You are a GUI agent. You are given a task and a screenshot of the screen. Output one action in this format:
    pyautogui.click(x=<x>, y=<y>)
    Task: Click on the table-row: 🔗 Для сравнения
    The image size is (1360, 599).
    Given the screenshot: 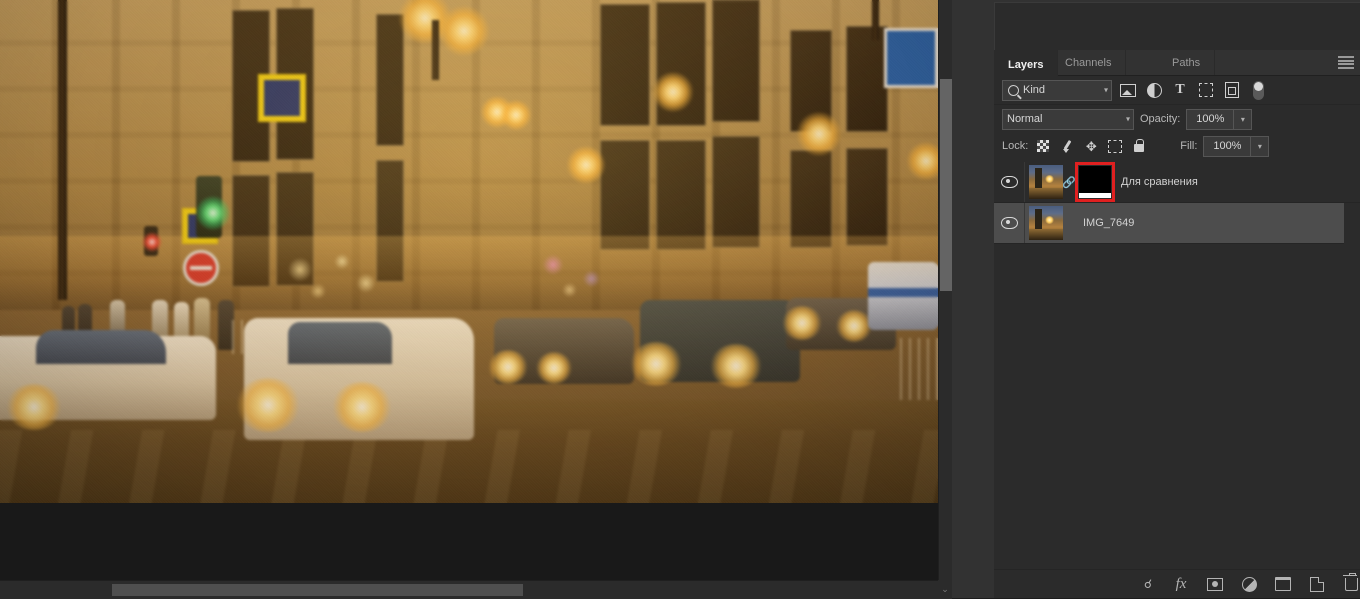 What is the action you would take?
    pyautogui.click(x=1177, y=182)
    